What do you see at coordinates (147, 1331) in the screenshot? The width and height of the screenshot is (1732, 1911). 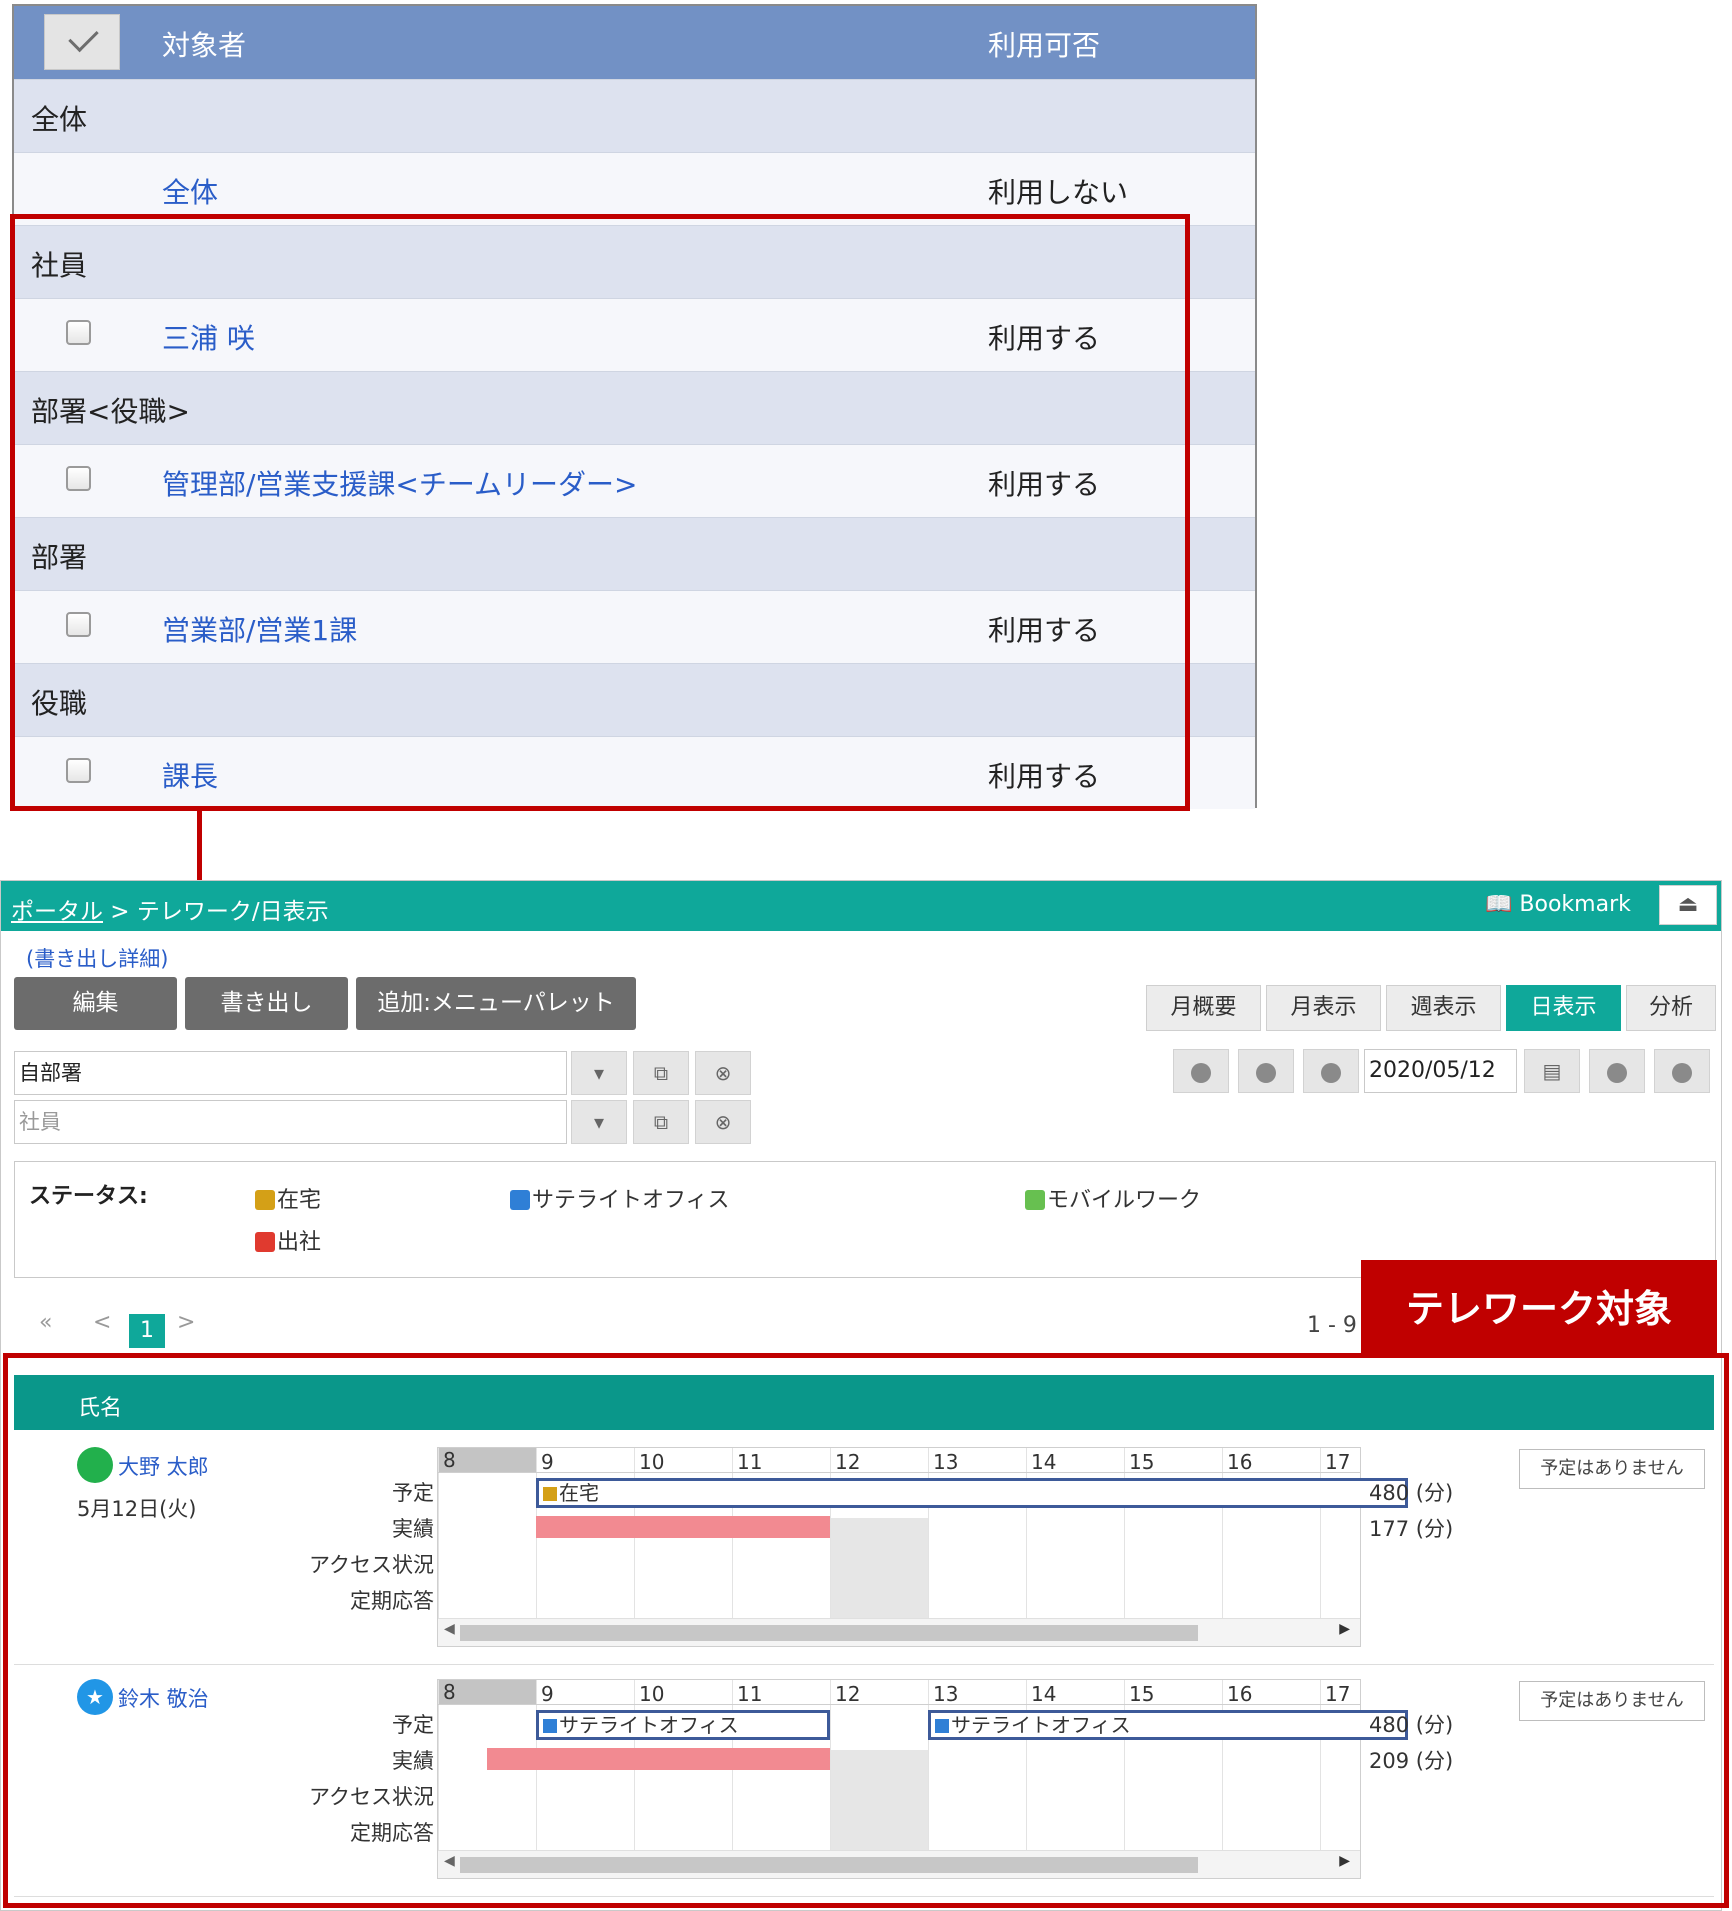 I see `current-page: 1` at bounding box center [147, 1331].